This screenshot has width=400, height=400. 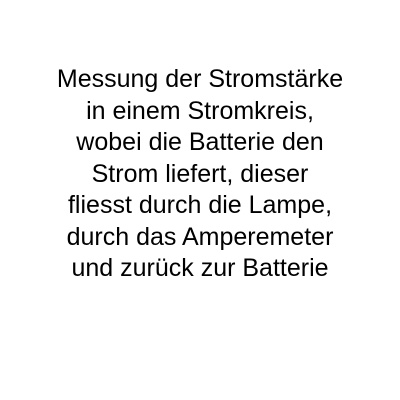 What do you see at coordinates (200, 79) in the screenshot?
I see `caption-line-1: Messung der Stromstärke` at bounding box center [200, 79].